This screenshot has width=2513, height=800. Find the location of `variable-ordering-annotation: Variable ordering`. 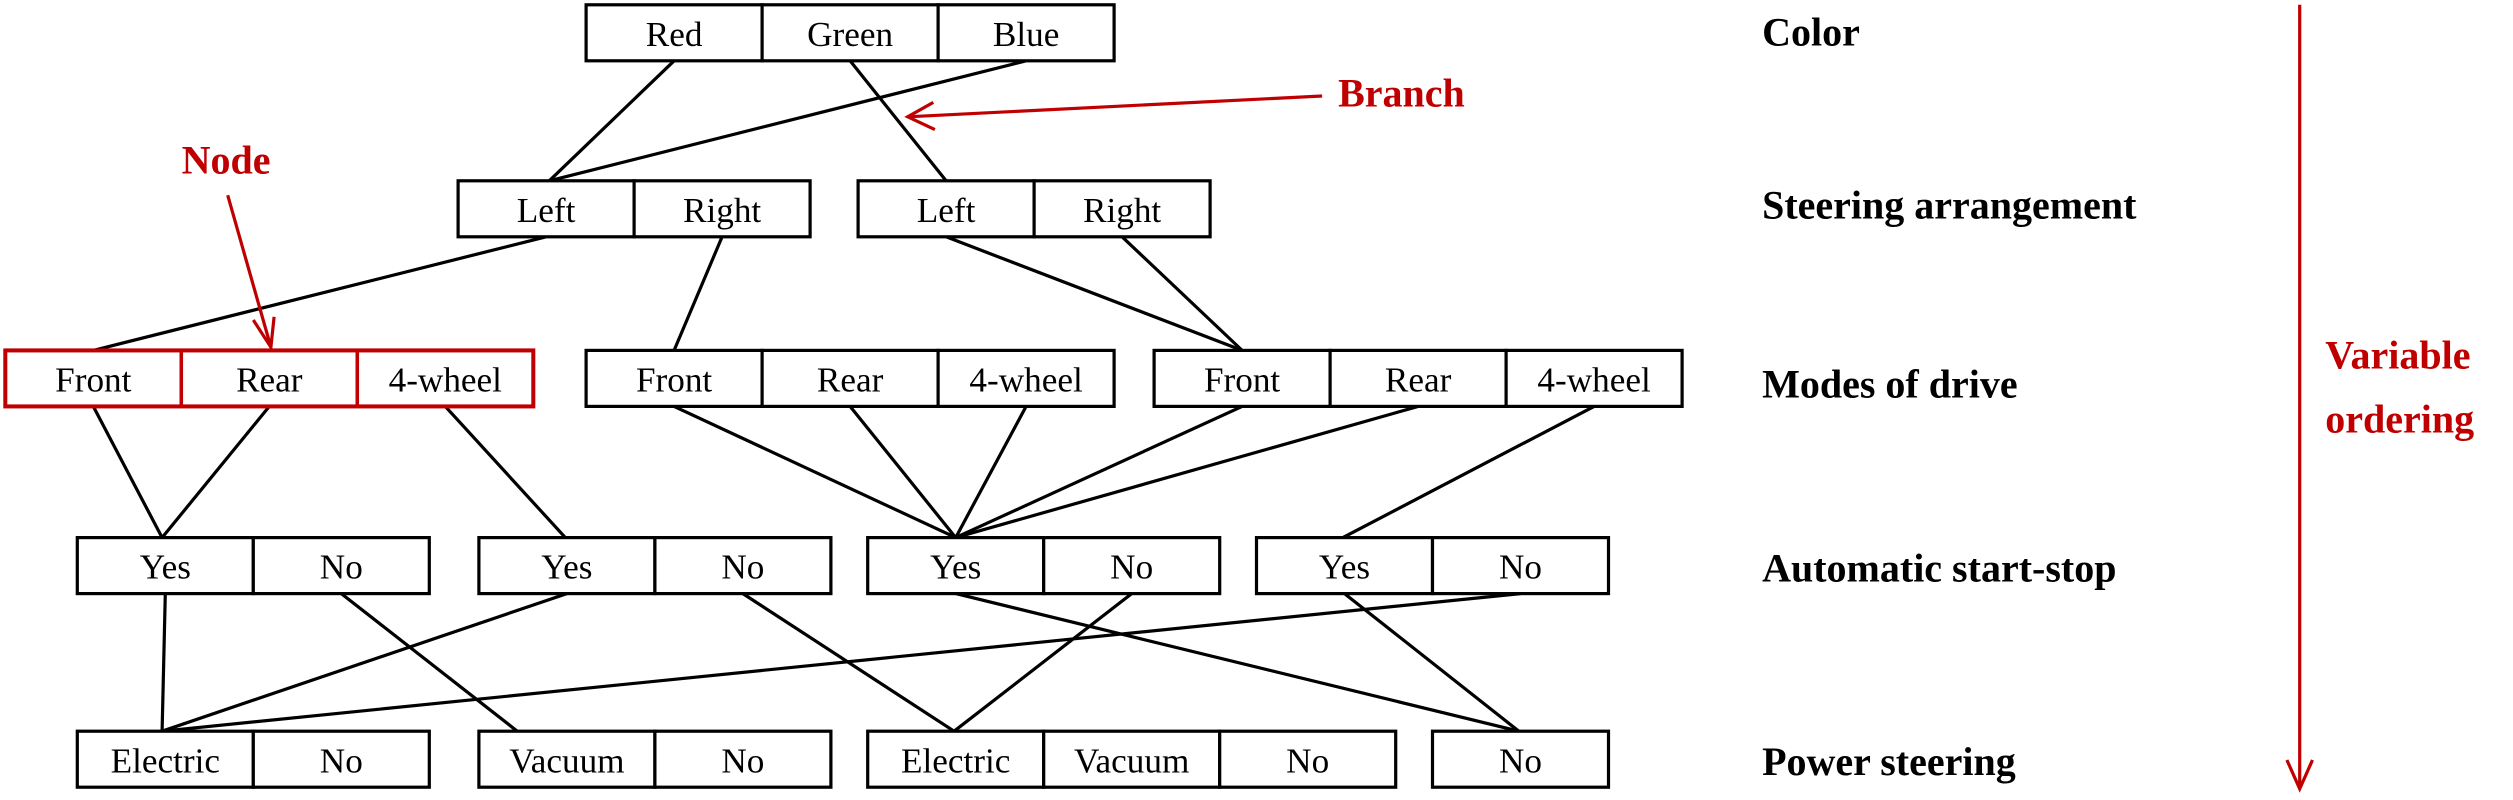

variable-ordering-annotation: Variable ordering is located at coordinates (2379, 398).